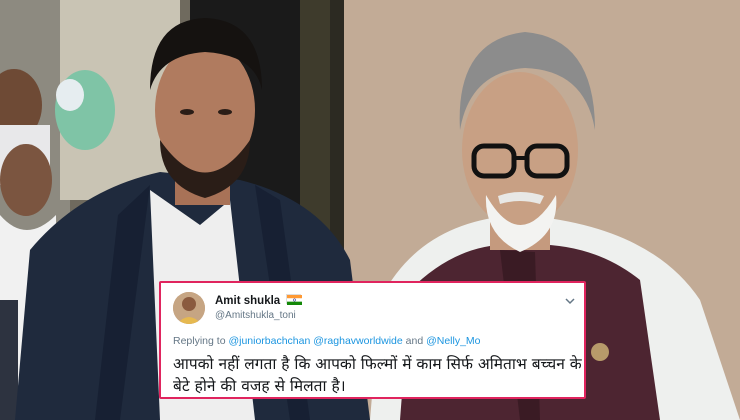  I want to click on author-handle: @Amitshukla_toni, so click(255, 315).